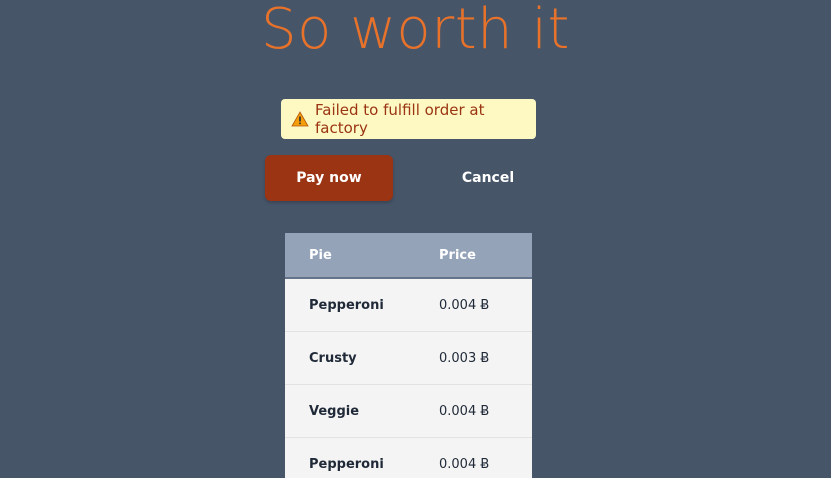 This screenshot has width=831, height=478. What do you see at coordinates (329, 178) in the screenshot?
I see `pay-now-button: Pay now` at bounding box center [329, 178].